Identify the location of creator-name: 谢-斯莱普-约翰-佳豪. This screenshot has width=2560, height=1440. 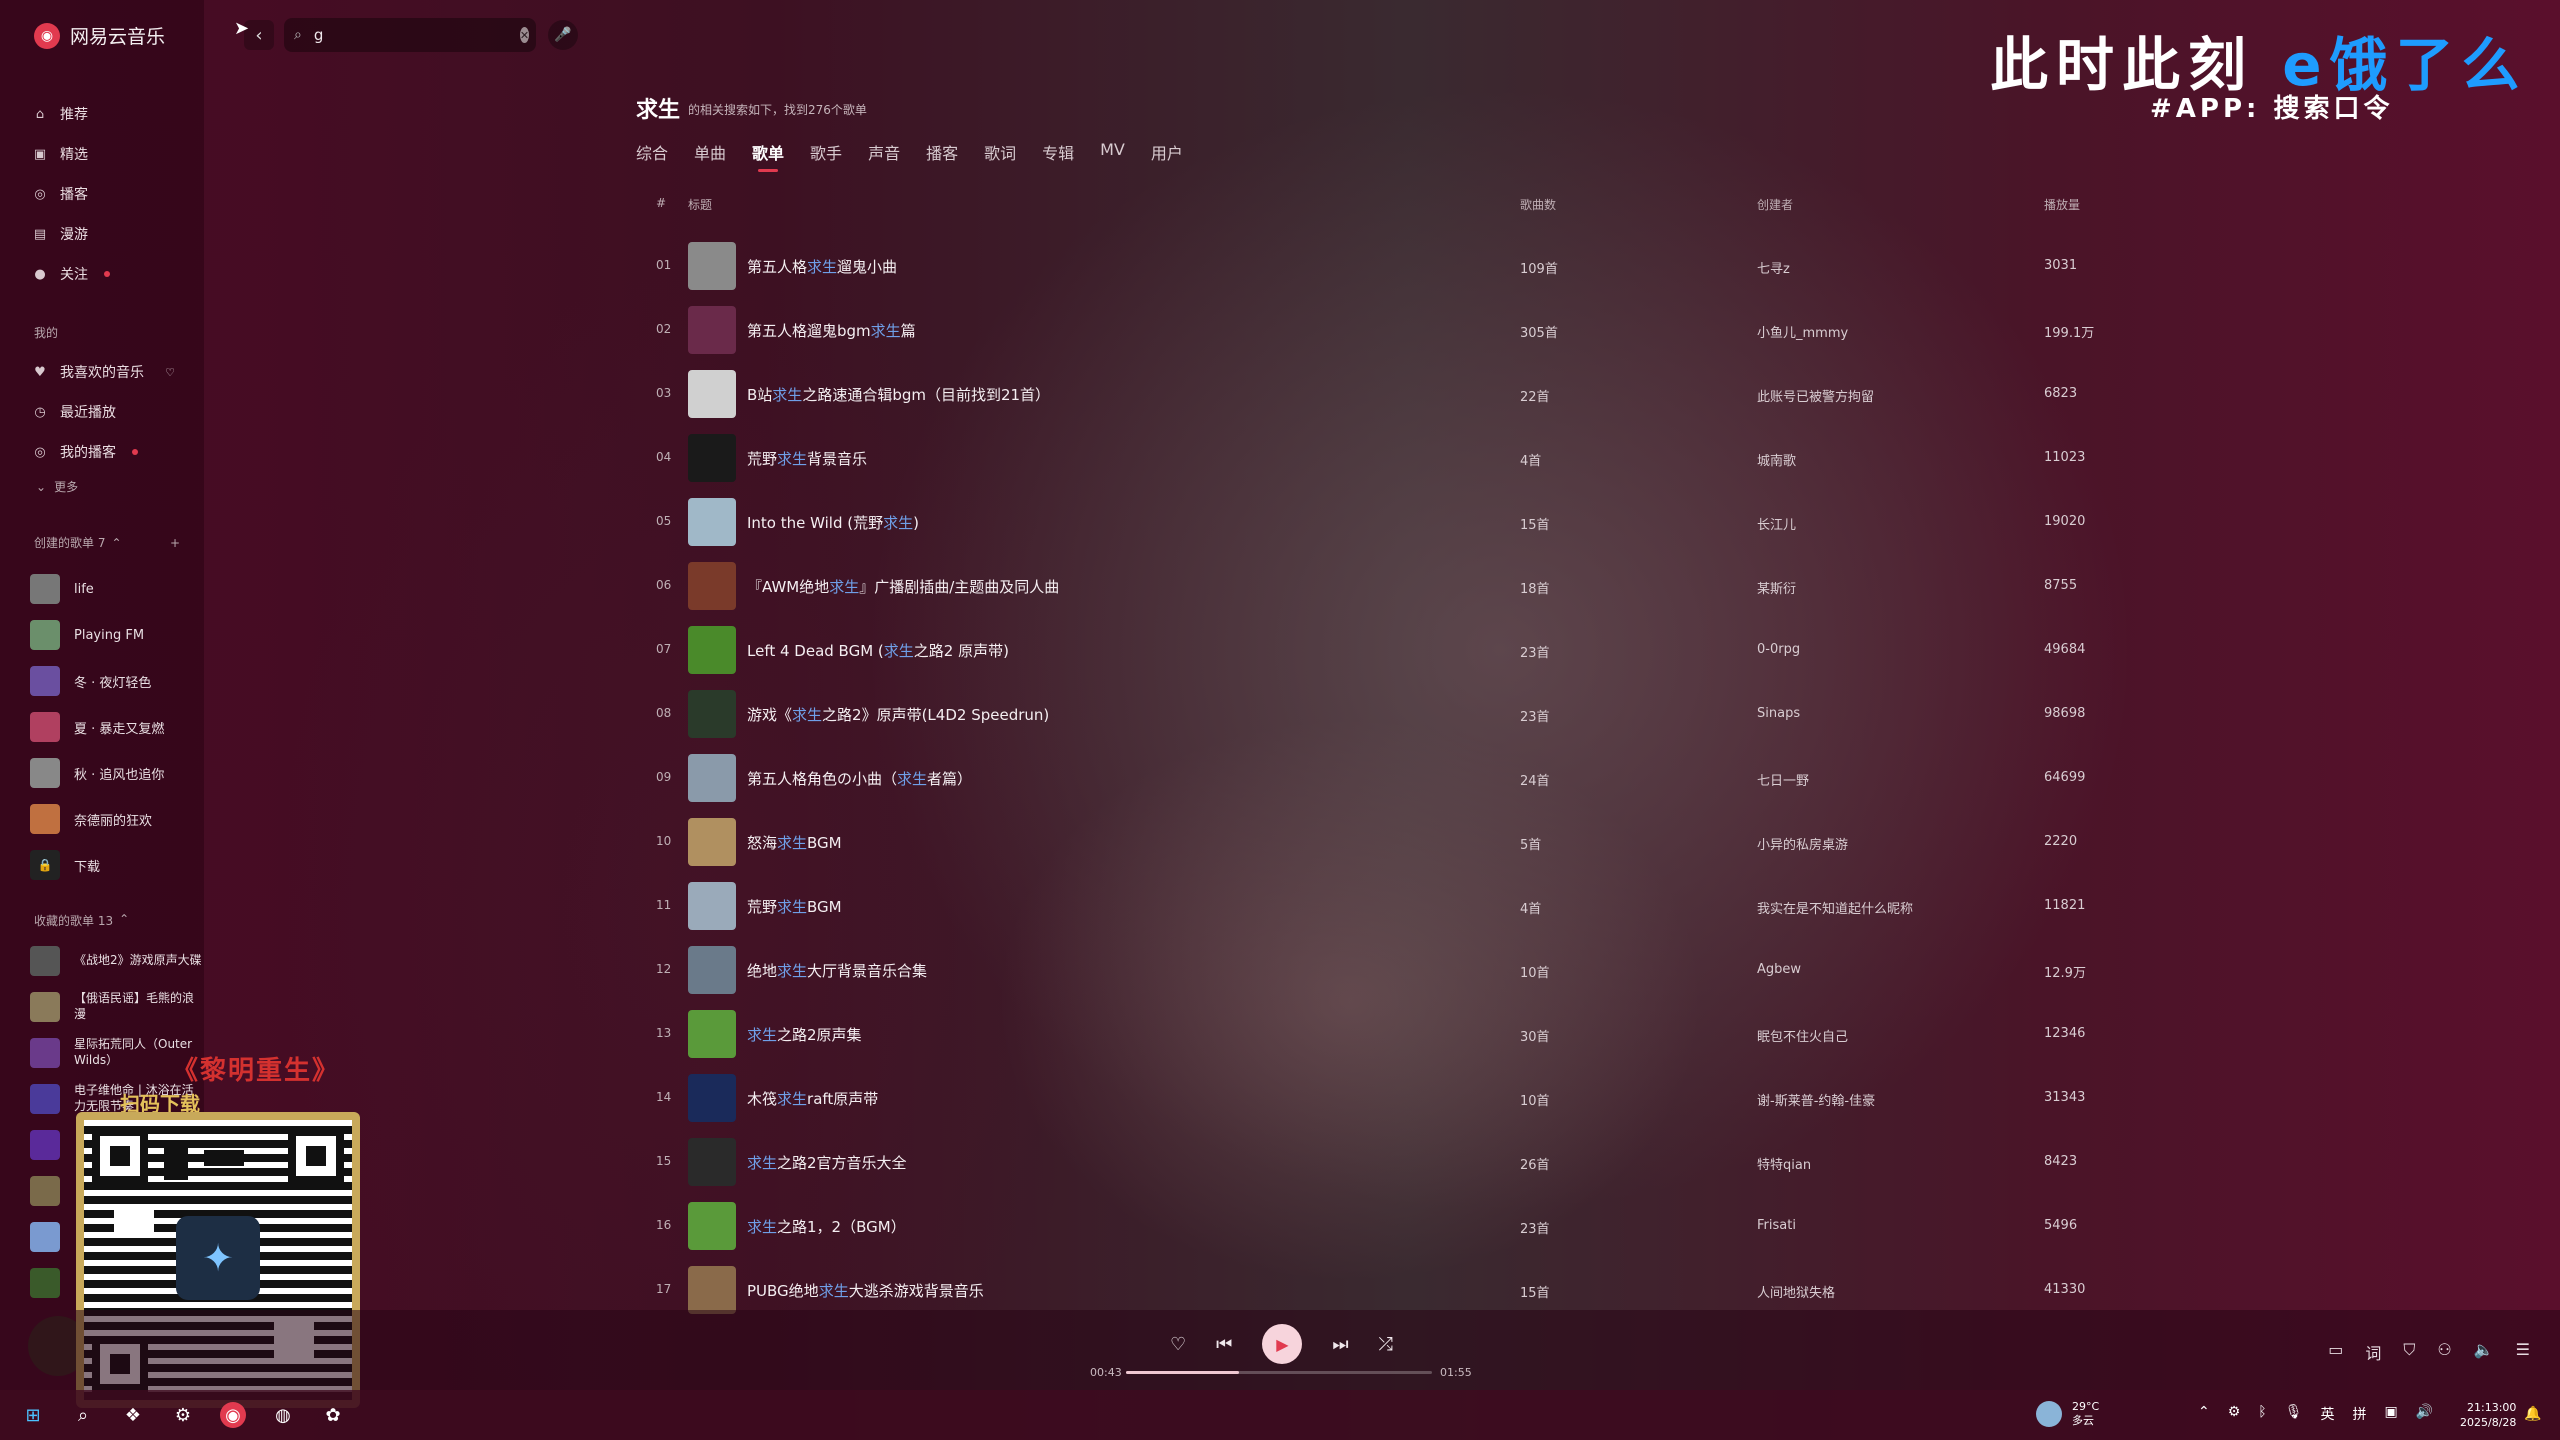
(1816, 1099).